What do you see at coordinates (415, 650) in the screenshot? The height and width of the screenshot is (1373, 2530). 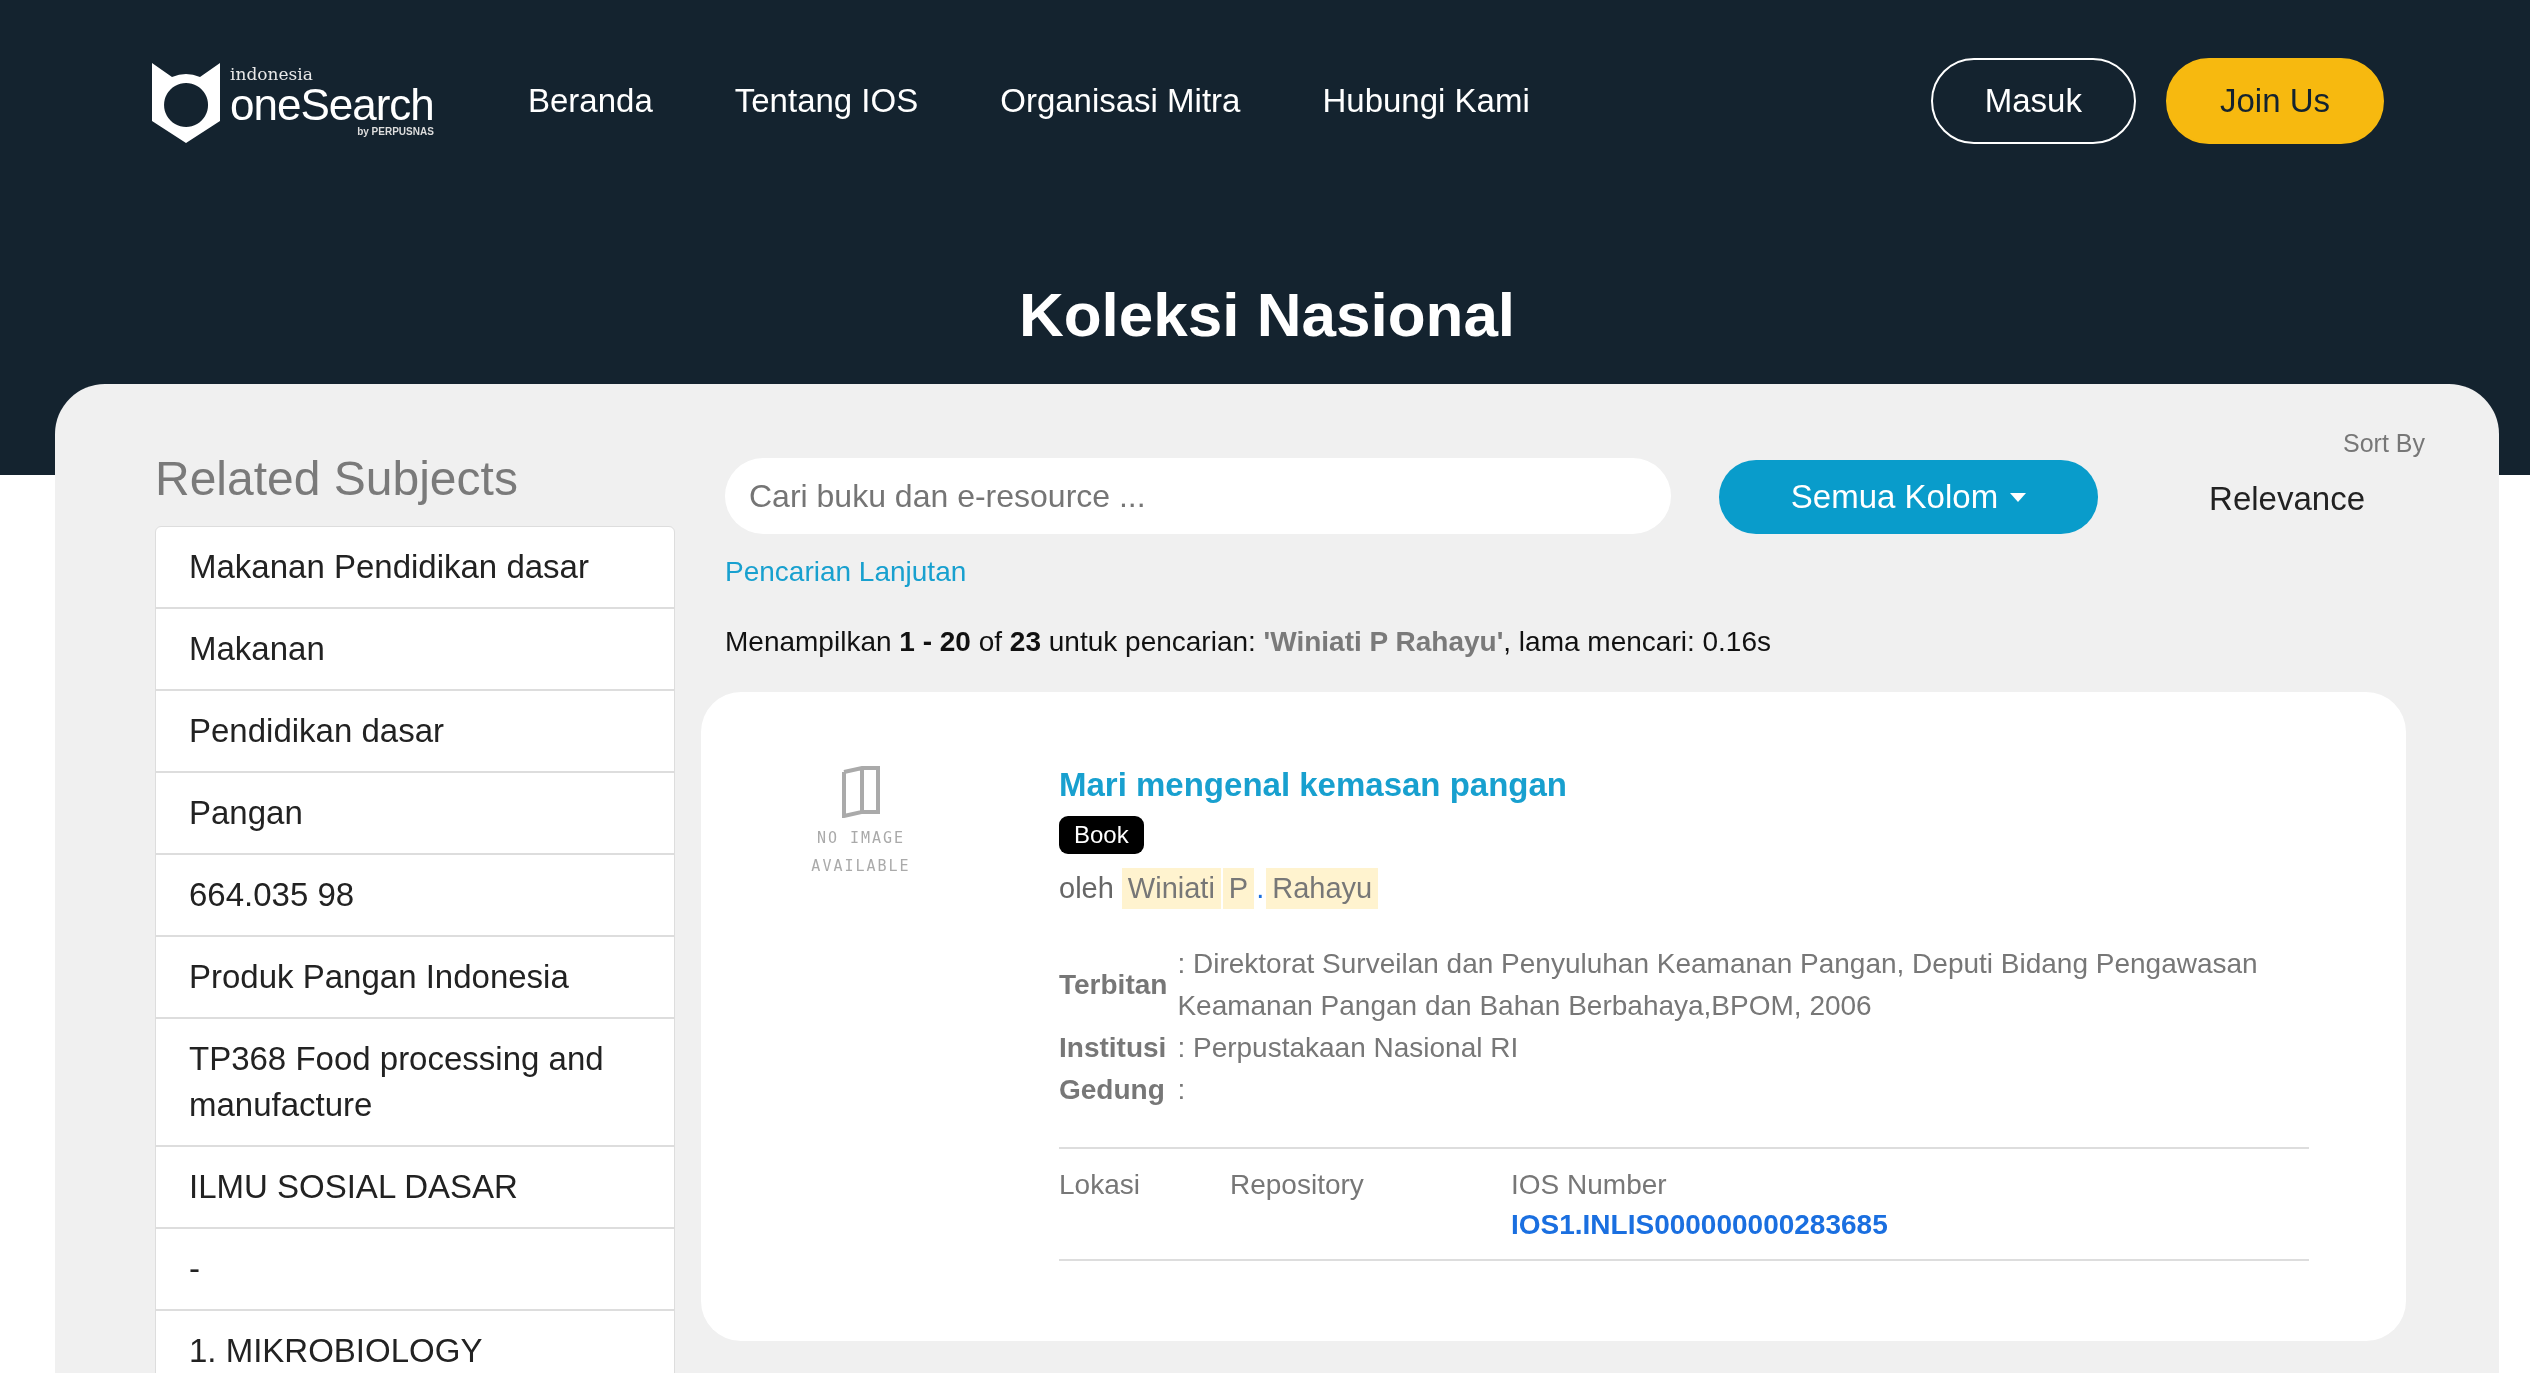 I see `subject-item: Makanan` at bounding box center [415, 650].